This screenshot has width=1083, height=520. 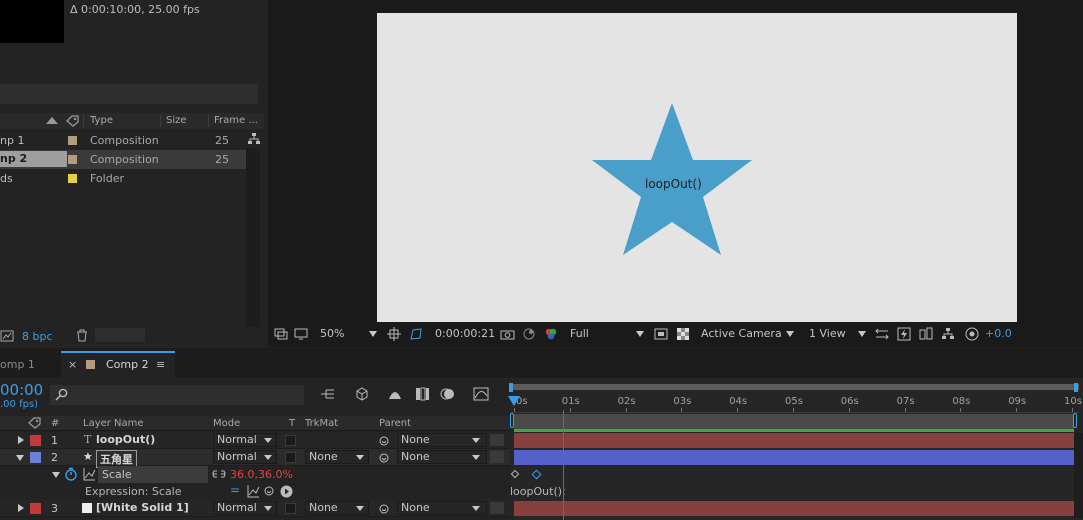 What do you see at coordinates (153, 474) in the screenshot?
I see `scale-property-name: Scale` at bounding box center [153, 474].